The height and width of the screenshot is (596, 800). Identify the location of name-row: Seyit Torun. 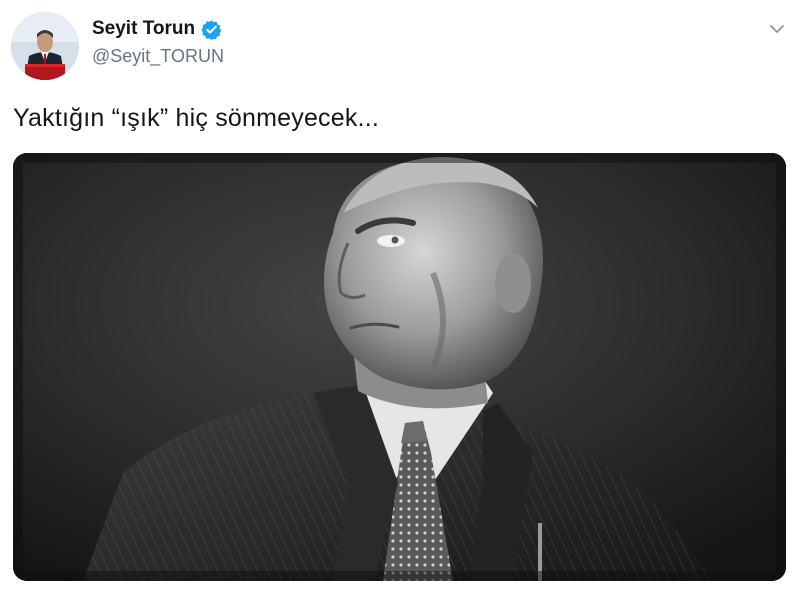
(158, 29).